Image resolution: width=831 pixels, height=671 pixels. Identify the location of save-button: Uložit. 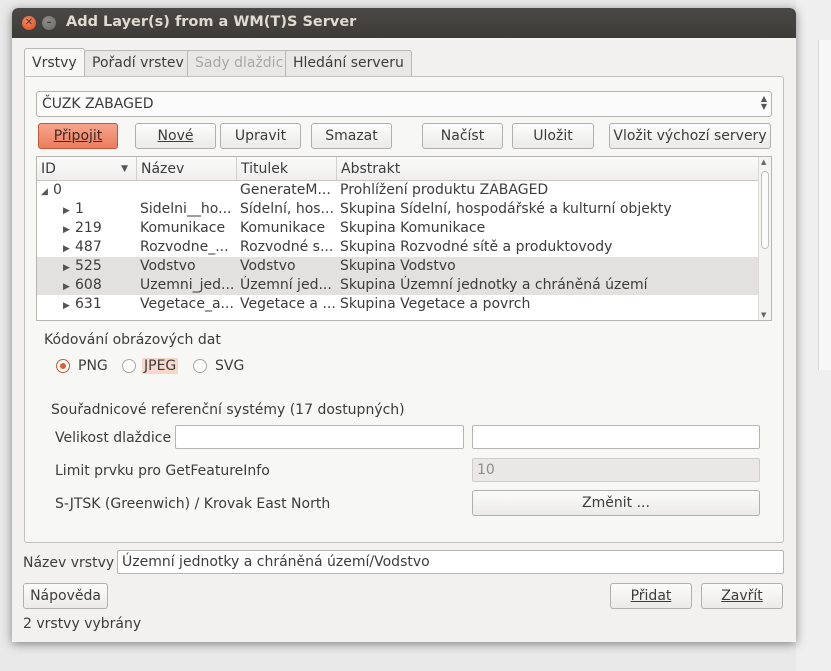
(553, 136).